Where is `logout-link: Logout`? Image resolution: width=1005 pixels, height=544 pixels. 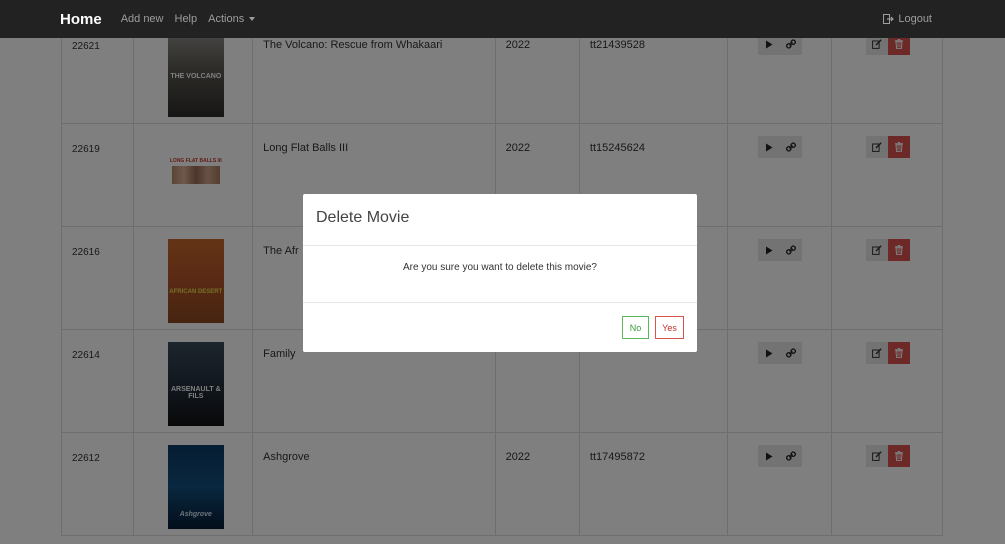 logout-link: Logout is located at coordinates (907, 19).